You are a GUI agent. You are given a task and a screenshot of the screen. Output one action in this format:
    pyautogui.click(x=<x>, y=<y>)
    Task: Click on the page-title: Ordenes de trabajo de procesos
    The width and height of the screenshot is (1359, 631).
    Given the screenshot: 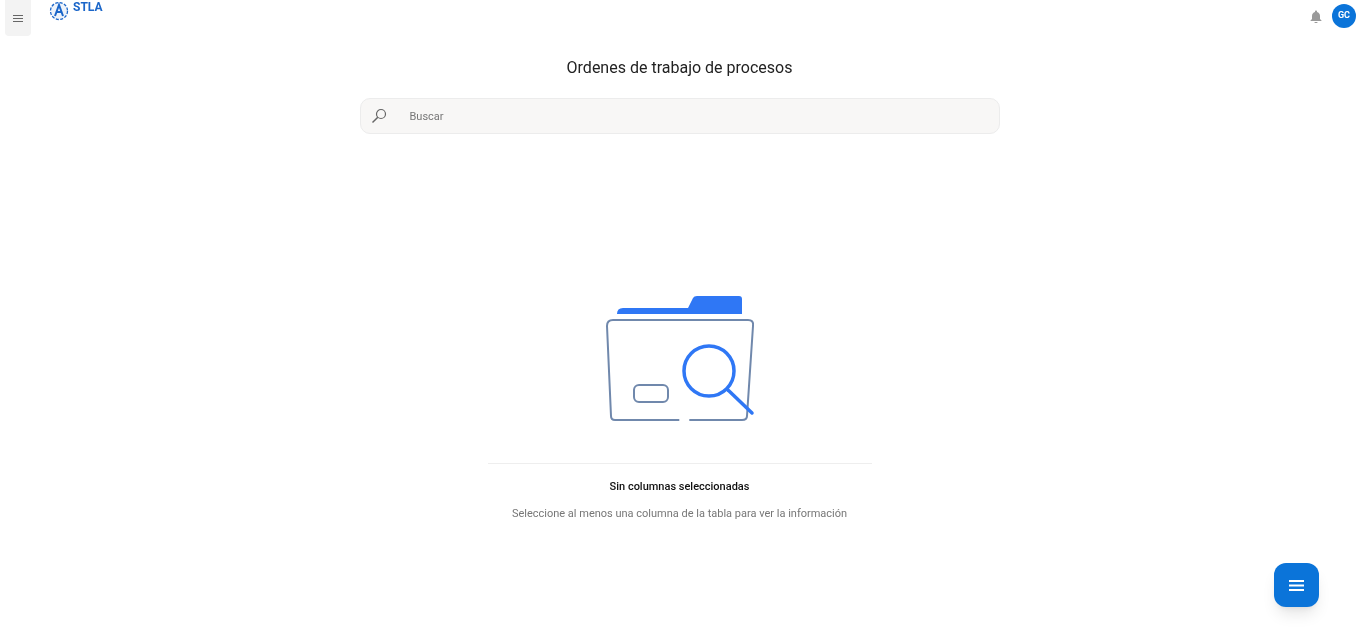 What is the action you would take?
    pyautogui.click(x=679, y=68)
    